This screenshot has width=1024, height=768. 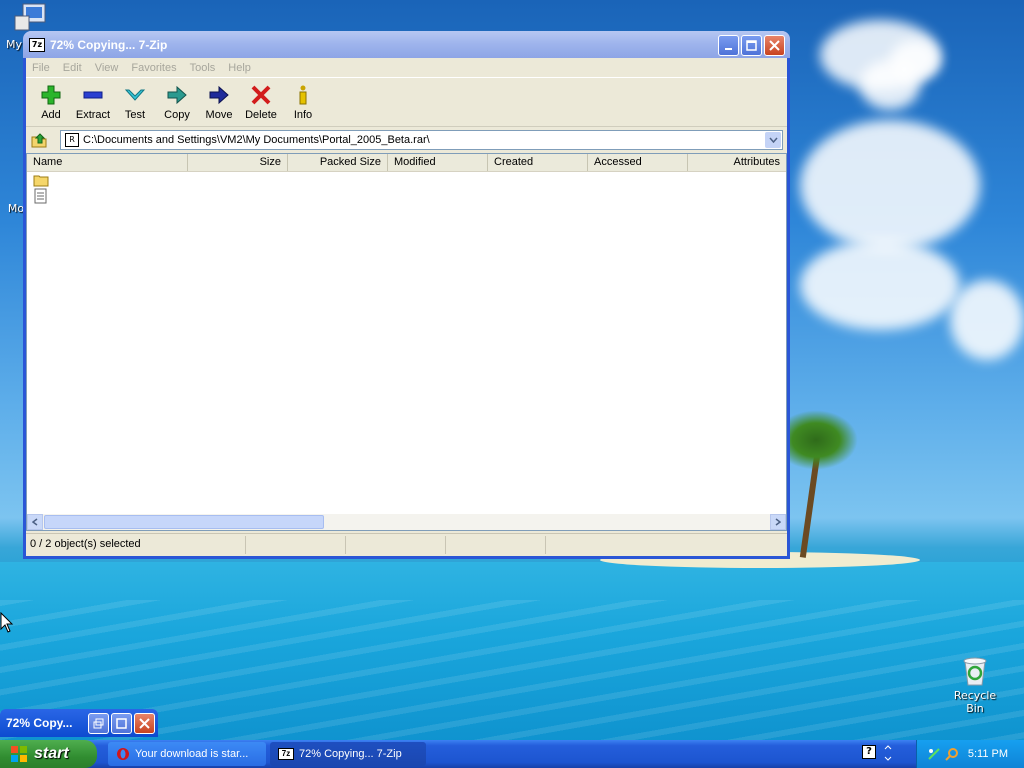 I want to click on progress-restore-button, so click(x=98, y=723).